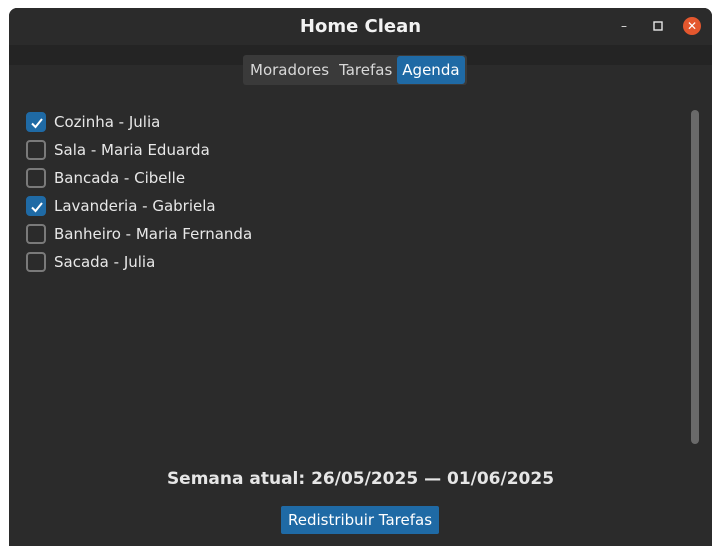 The width and height of the screenshot is (720, 555). Describe the element at coordinates (105, 262) in the screenshot. I see `list-item-label: Sacada - Julia` at that location.